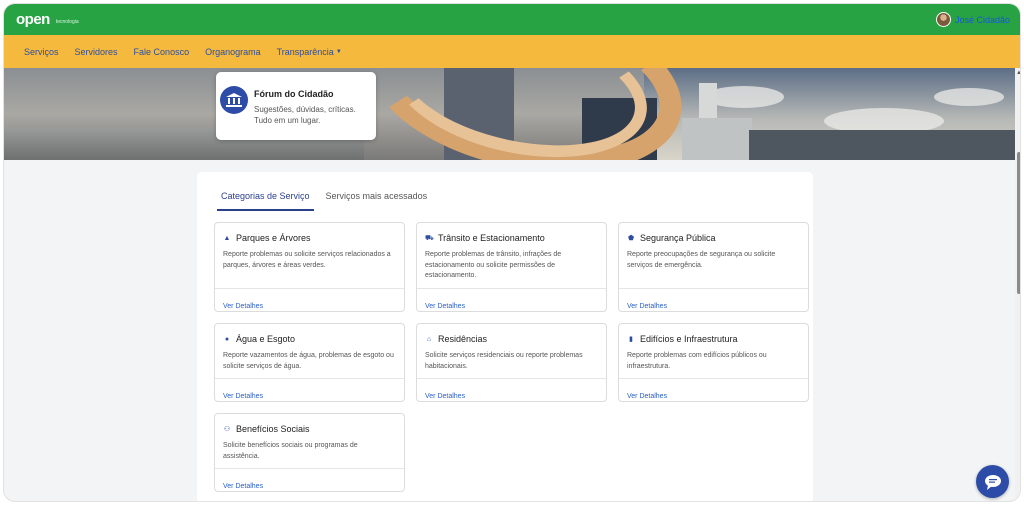 This screenshot has width=1024, height=505. I want to click on top-bar: open tecnologia José Cidadão, so click(512, 19).